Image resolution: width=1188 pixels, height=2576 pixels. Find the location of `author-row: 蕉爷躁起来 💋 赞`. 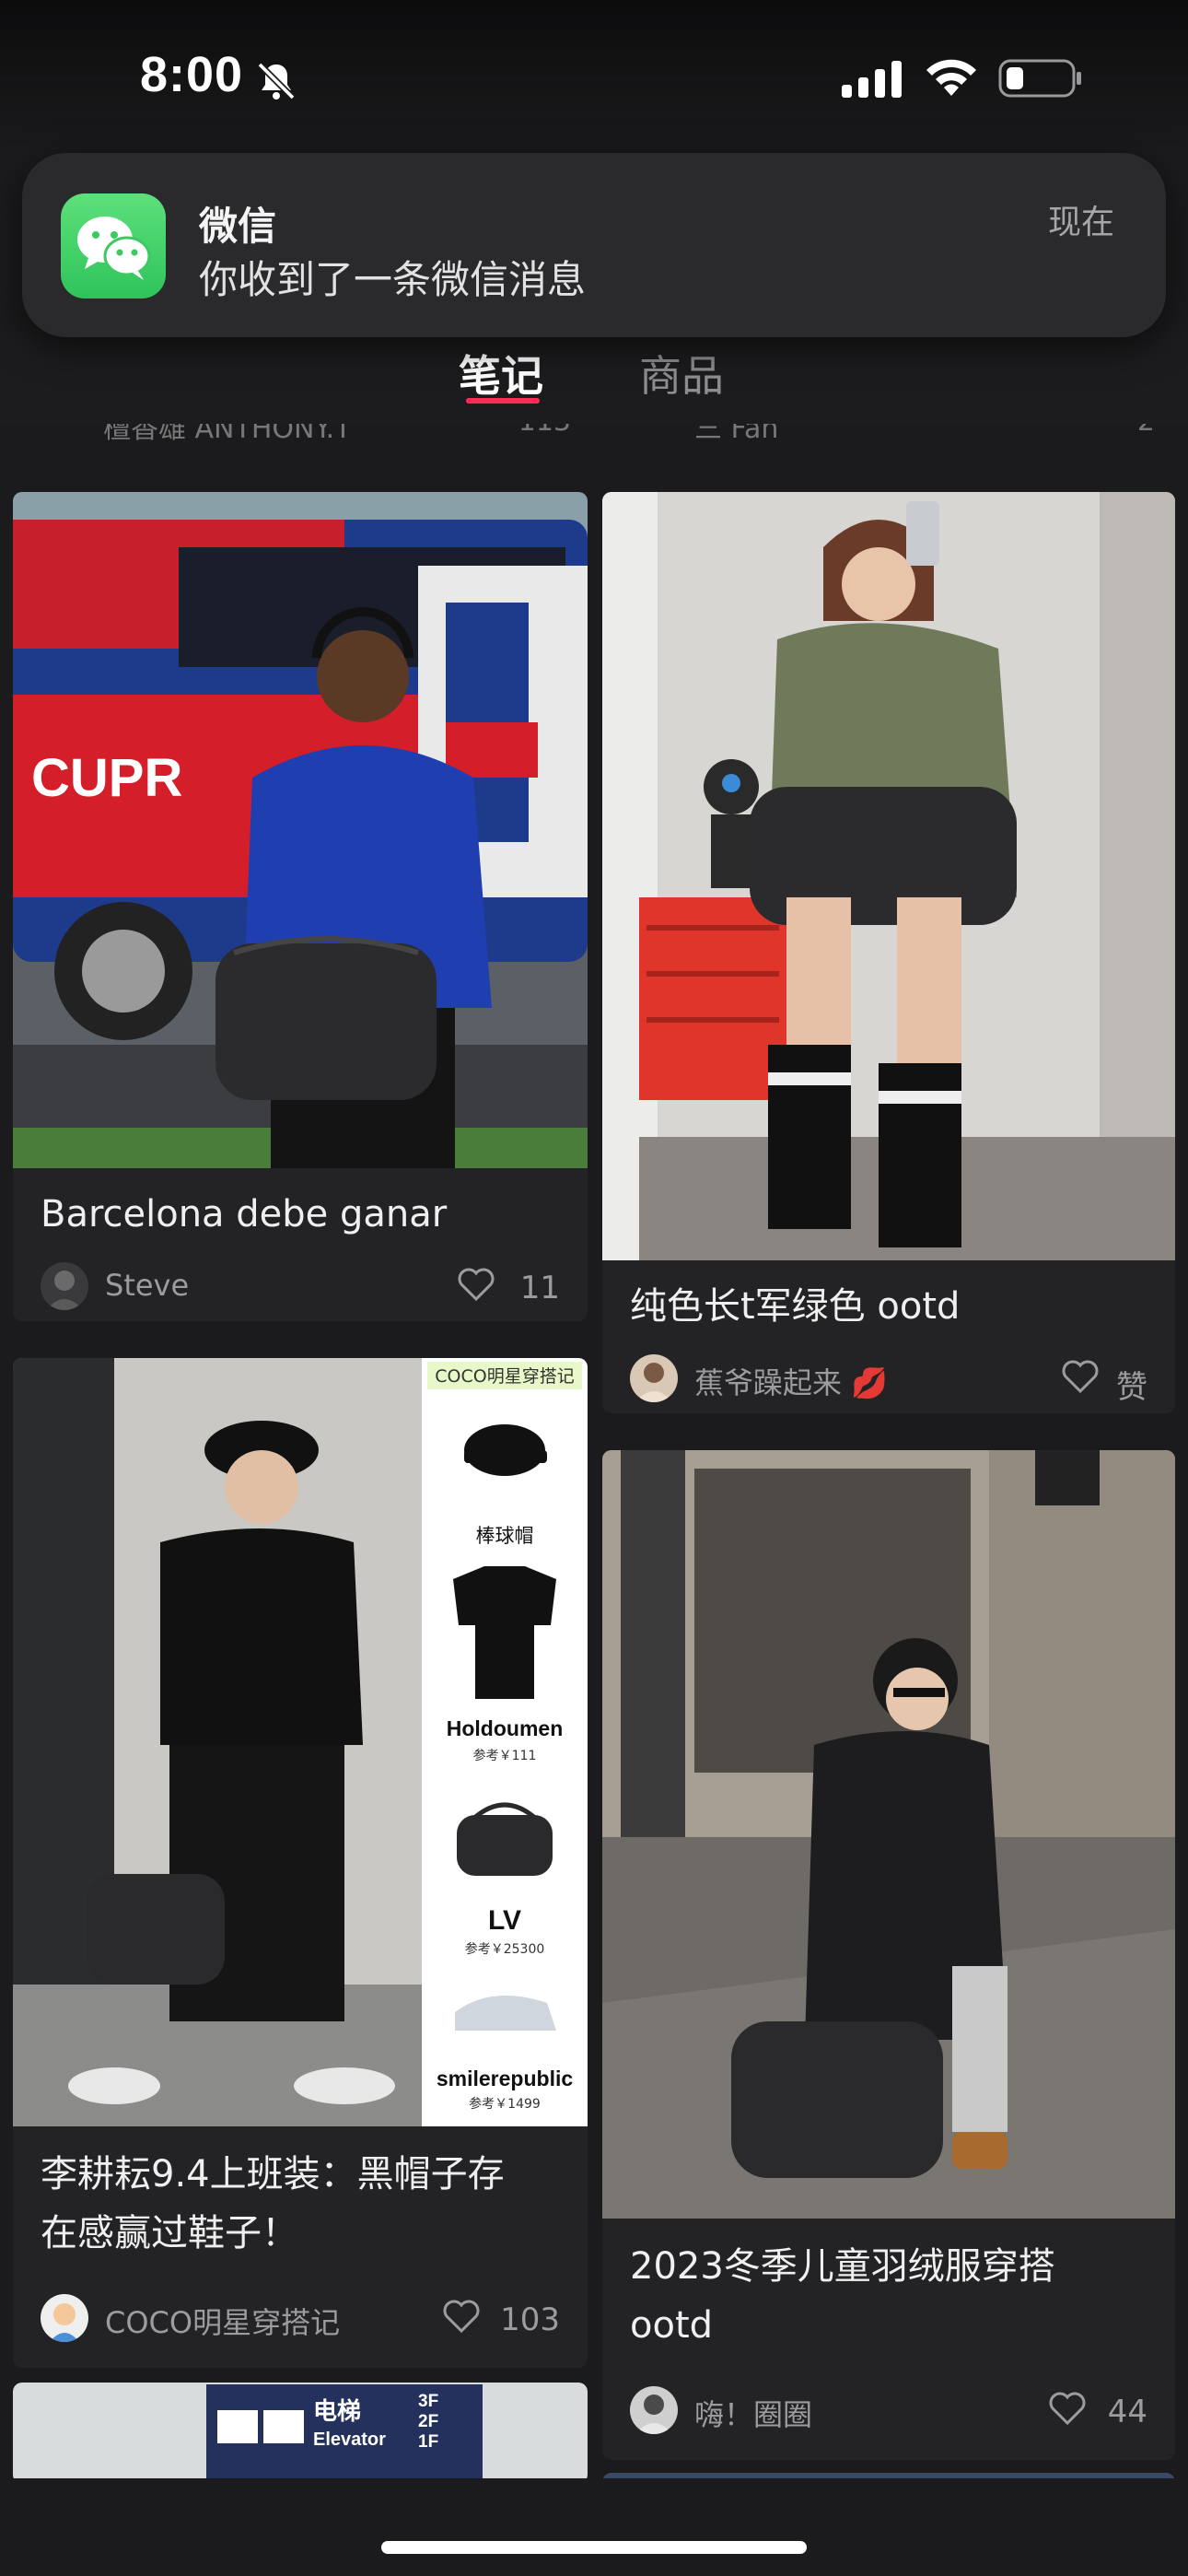

author-row: 蕉爷躁起来 💋 赞 is located at coordinates (888, 1379).